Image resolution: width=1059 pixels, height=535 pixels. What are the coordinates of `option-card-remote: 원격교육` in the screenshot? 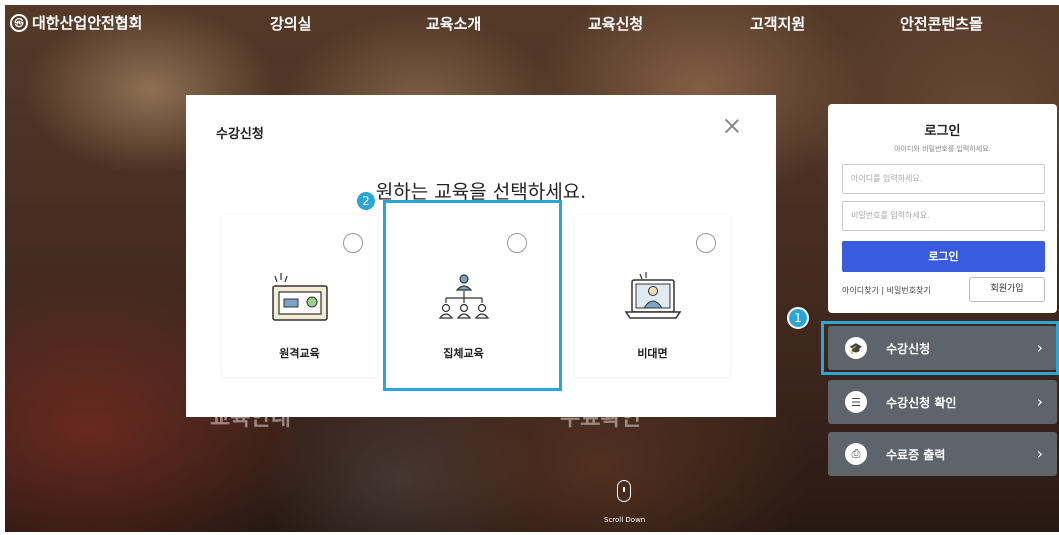 It's located at (299, 296).